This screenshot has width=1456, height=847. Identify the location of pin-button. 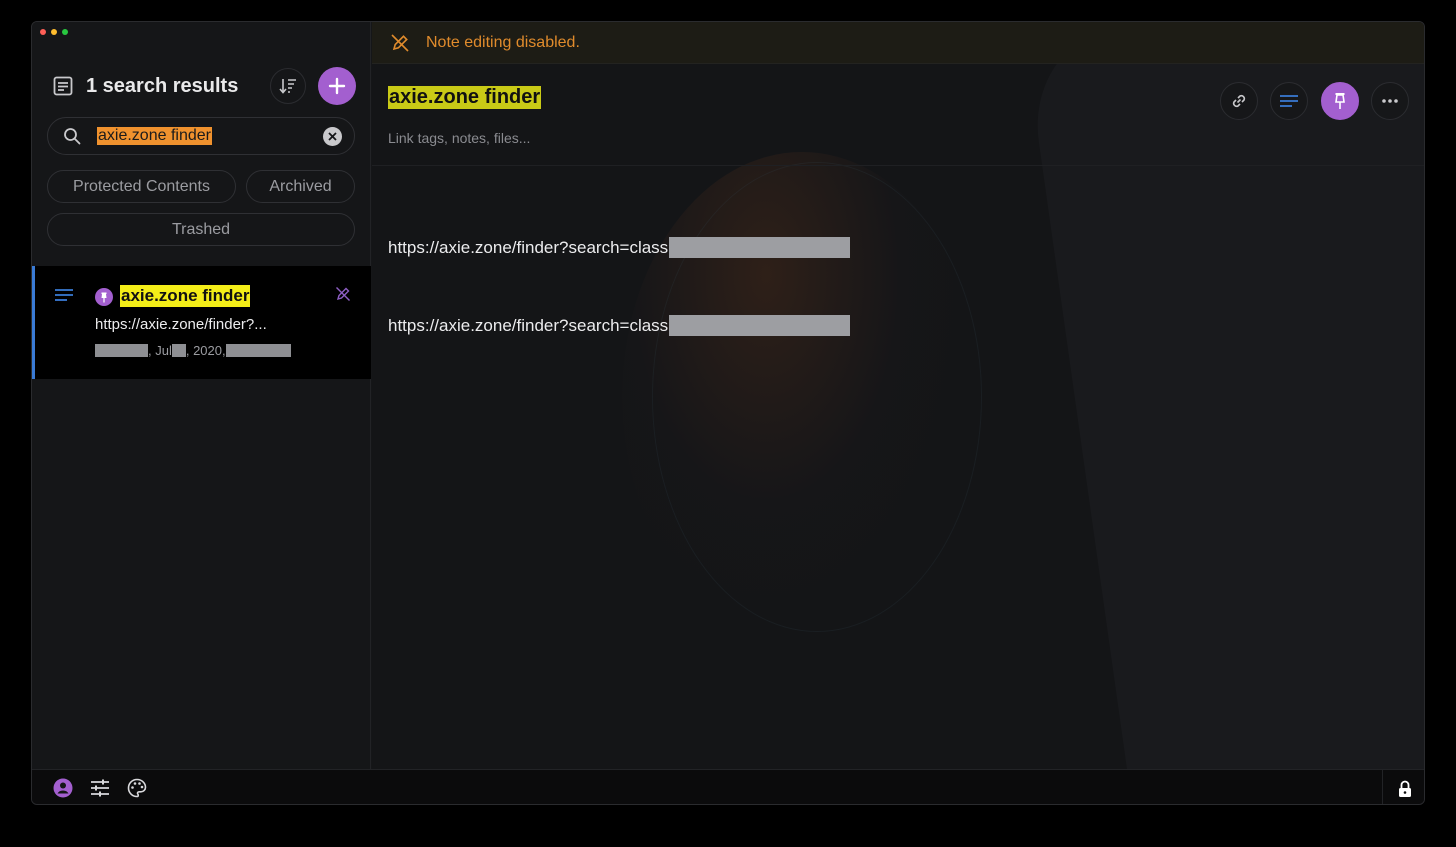
(1340, 101).